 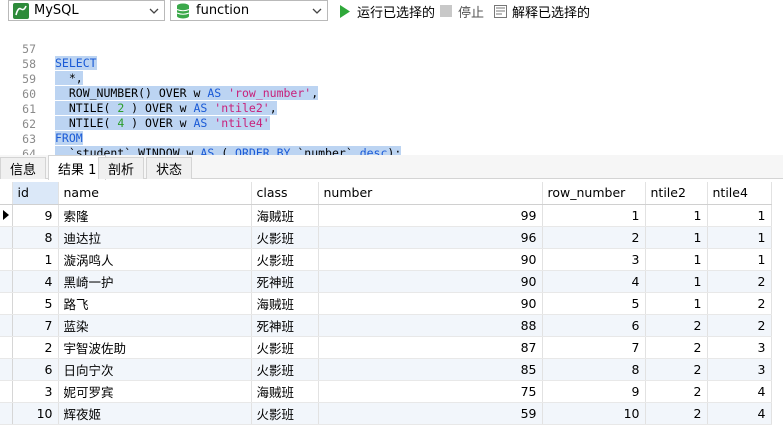 I want to click on table-row: 8 迪达拉 火影班 96 2 1 1, so click(x=386, y=237).